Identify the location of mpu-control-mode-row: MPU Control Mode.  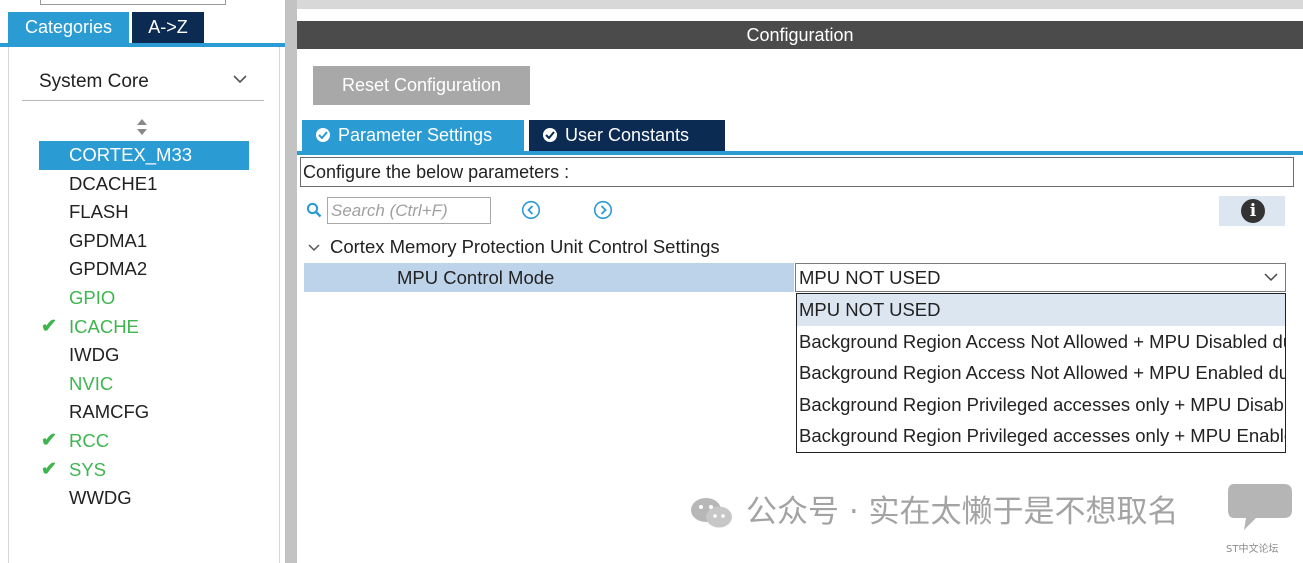
(549, 277).